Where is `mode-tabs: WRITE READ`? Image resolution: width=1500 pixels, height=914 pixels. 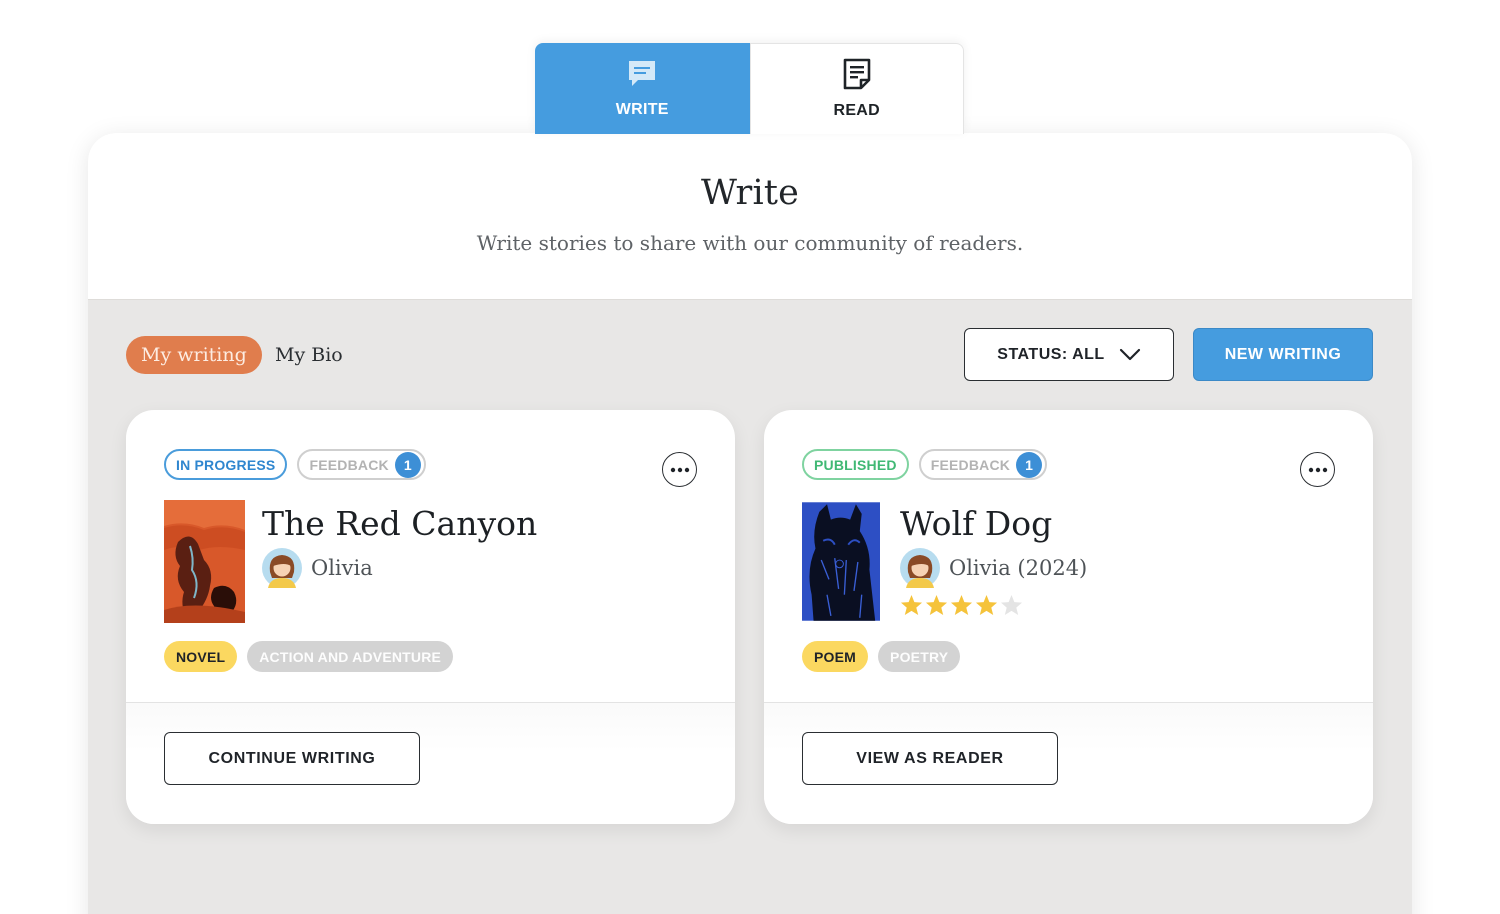
mode-tabs: WRITE READ is located at coordinates (749, 88).